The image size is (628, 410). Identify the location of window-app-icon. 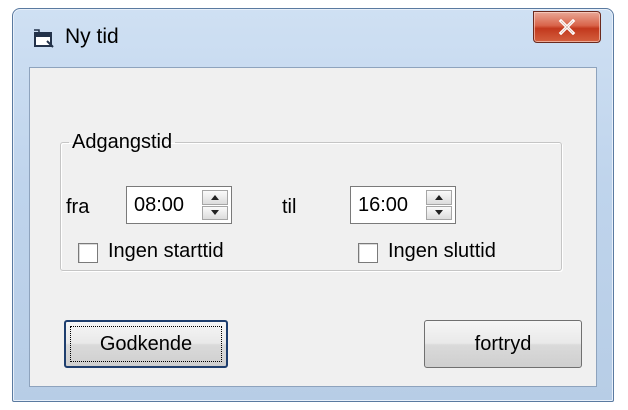
(44, 39).